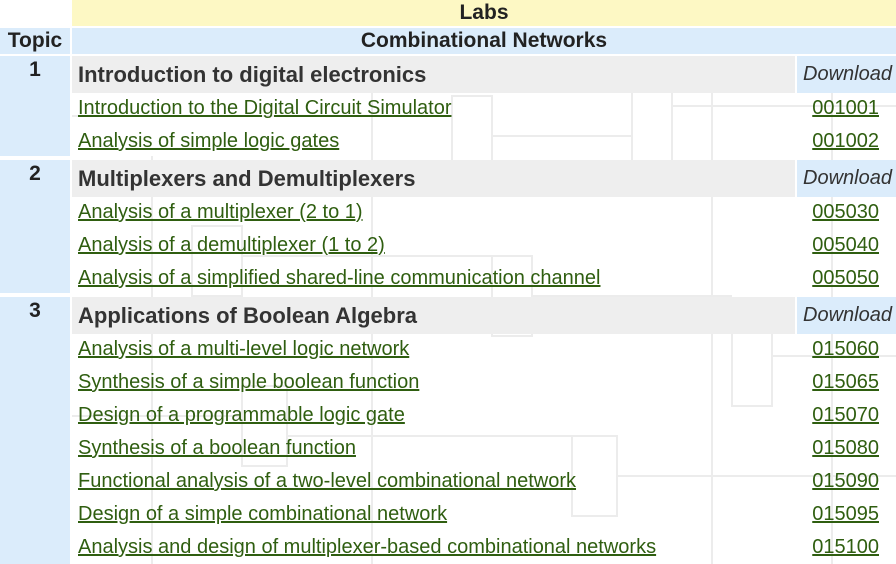 This screenshot has height=564, width=896. What do you see at coordinates (35, 41) in the screenshot?
I see `topic-column-header: Topic` at bounding box center [35, 41].